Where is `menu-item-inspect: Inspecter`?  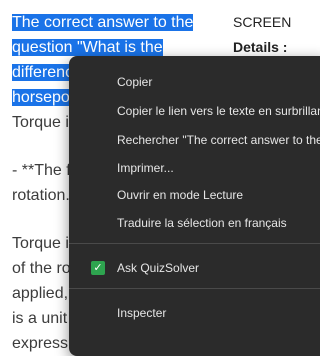 menu-item-inspect: Inspecter is located at coordinates (141, 313).